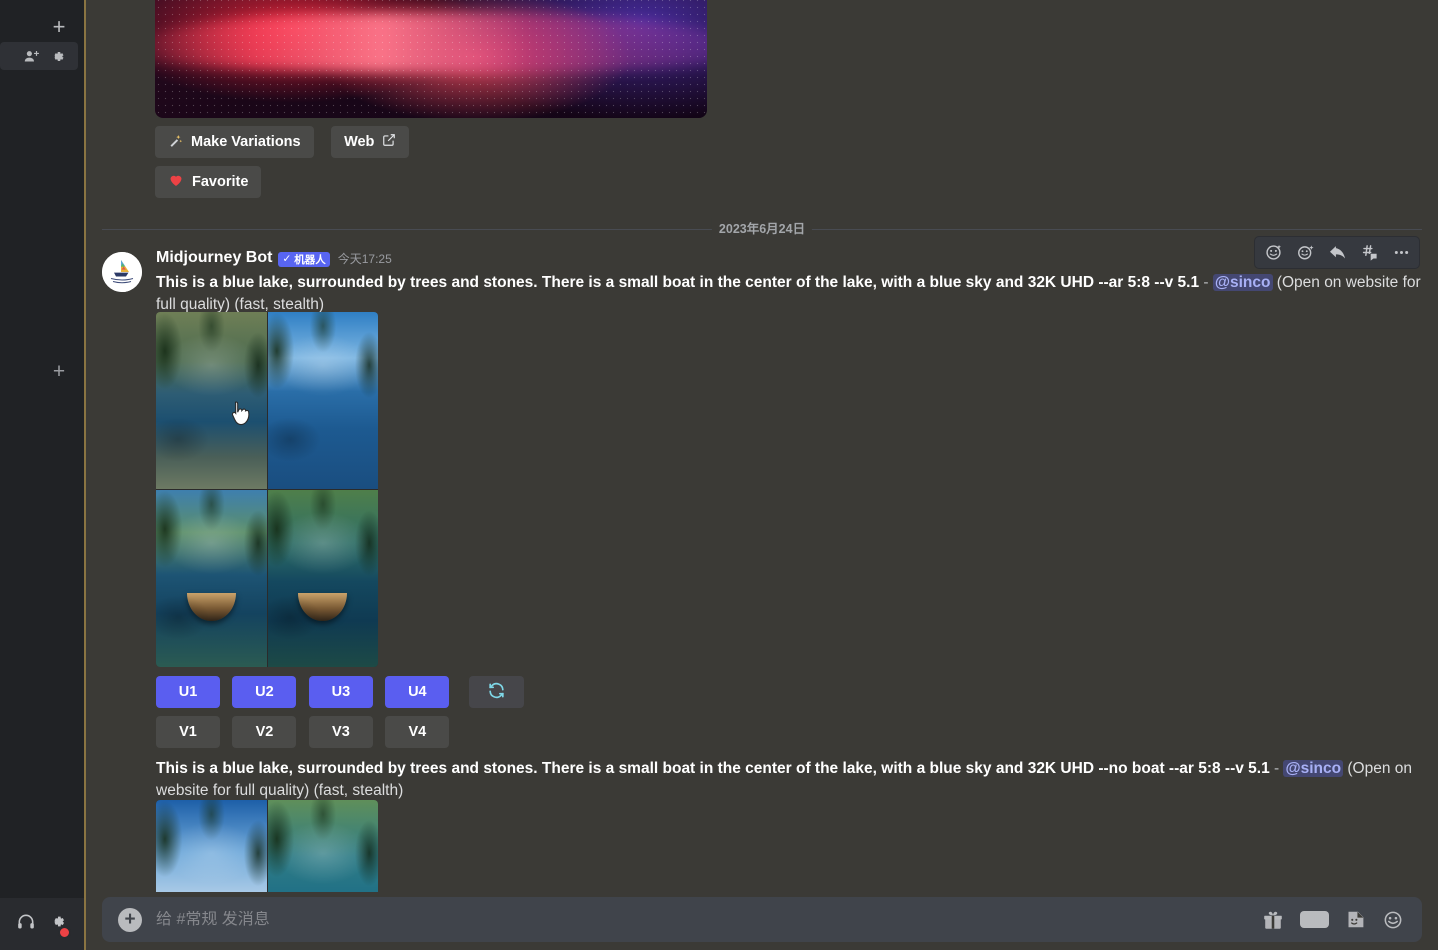  I want to click on reply-icon, so click(1337, 252).